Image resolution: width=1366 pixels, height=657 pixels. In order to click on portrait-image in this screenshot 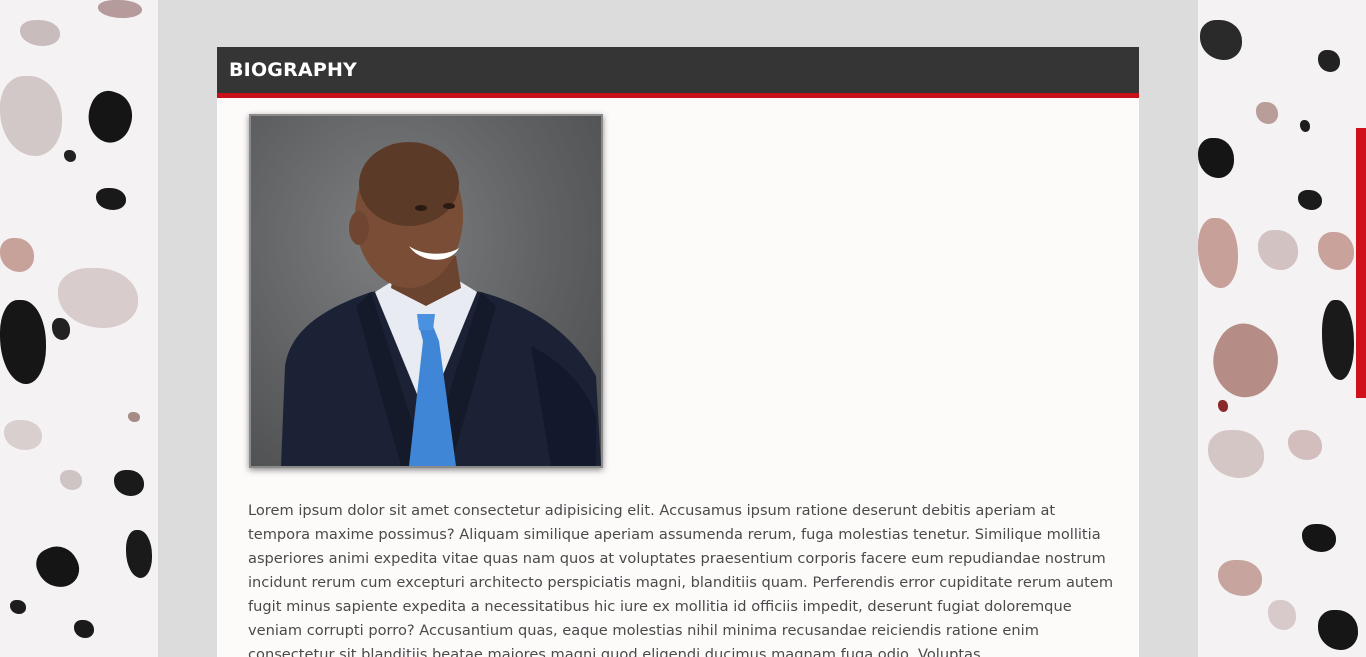, I will do `click(441, 304)`.